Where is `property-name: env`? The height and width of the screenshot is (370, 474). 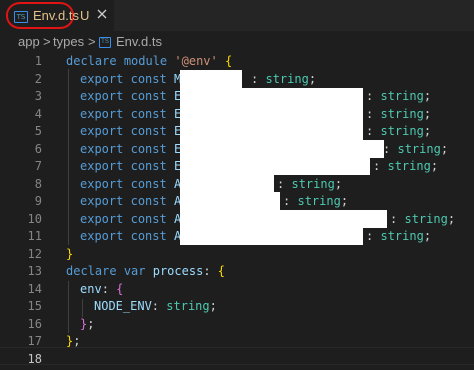 property-name: env is located at coordinates (91, 288).